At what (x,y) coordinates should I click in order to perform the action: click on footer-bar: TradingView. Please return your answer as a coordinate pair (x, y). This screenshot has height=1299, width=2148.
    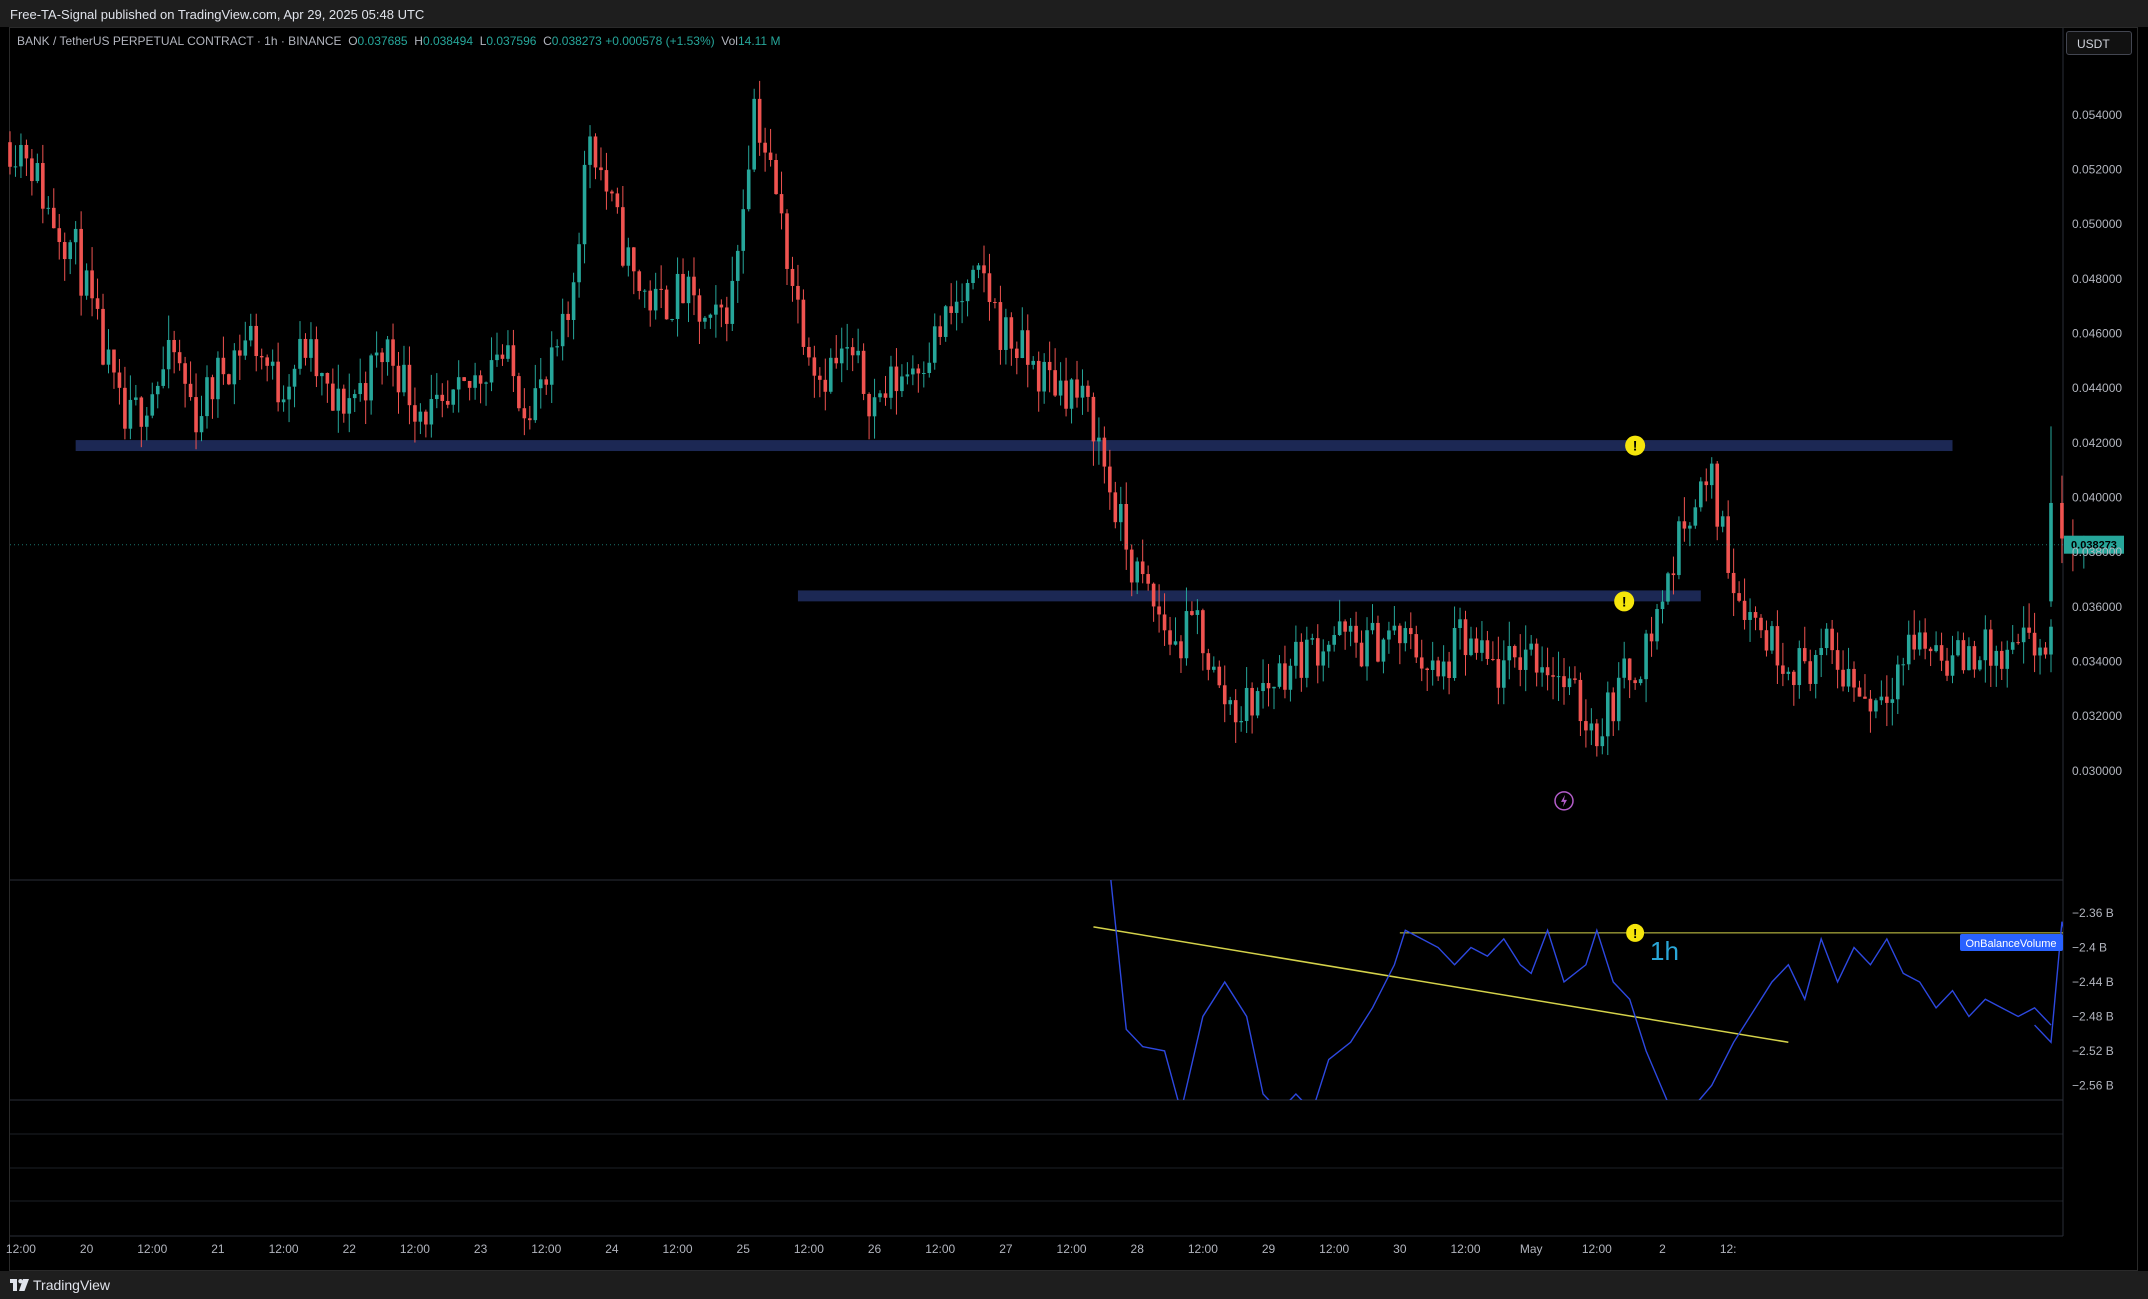
    Looking at the image, I should click on (1074, 1285).